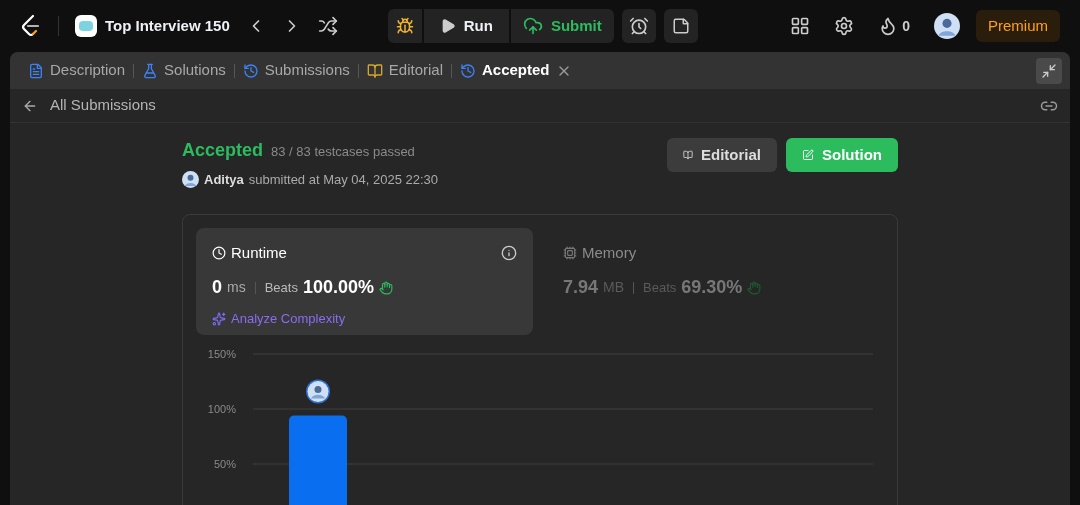 Image resolution: width=1080 pixels, height=505 pixels. Describe the element at coordinates (236, 287) in the screenshot. I see `metric-unit: ms` at that location.